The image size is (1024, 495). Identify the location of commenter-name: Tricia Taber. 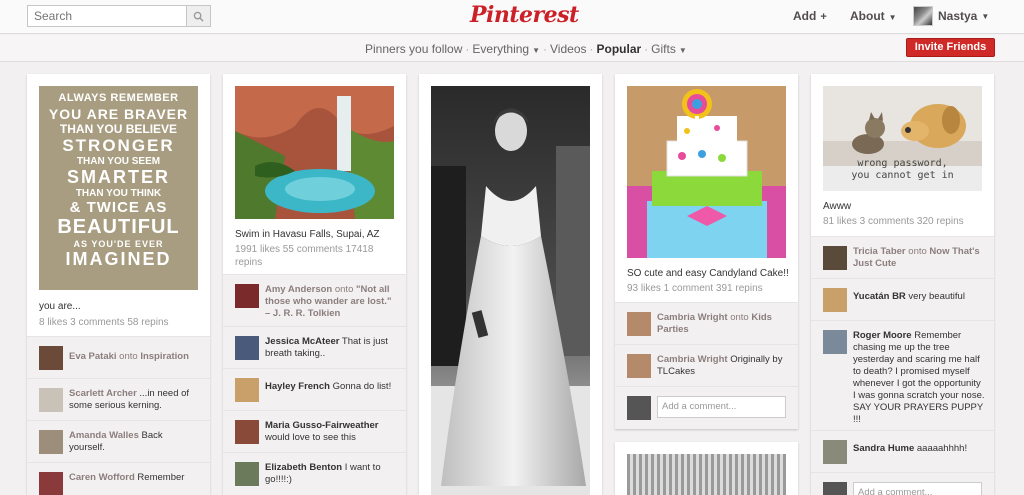
(879, 251).